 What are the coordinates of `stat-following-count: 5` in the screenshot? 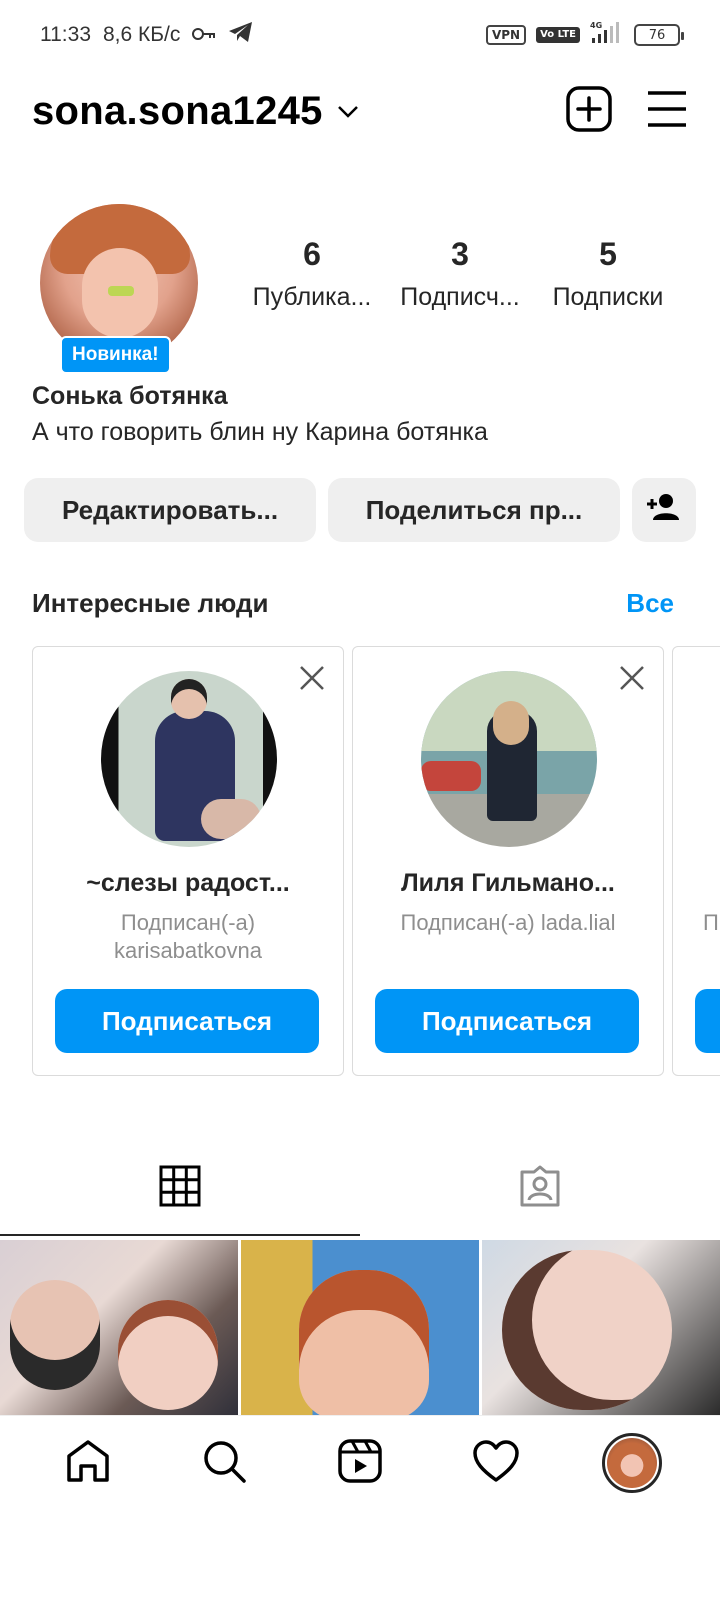 It's located at (608, 254).